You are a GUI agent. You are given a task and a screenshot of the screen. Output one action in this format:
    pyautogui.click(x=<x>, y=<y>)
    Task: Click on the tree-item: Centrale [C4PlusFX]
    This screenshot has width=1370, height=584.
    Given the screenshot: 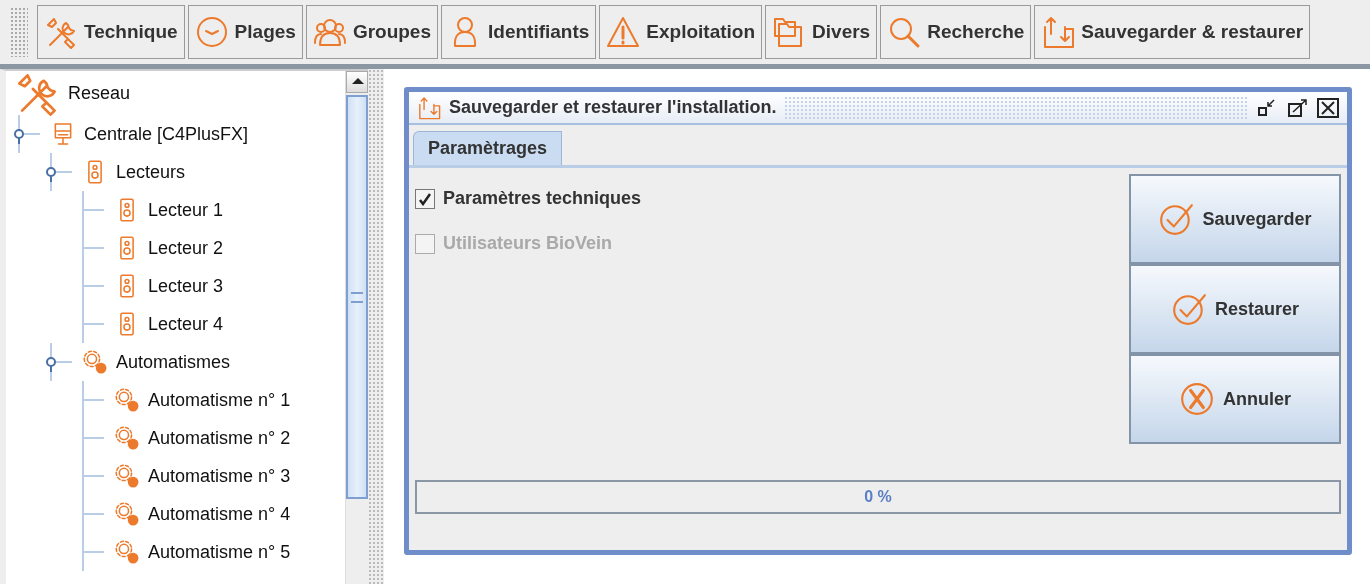 What is the action you would take?
    pyautogui.click(x=166, y=134)
    